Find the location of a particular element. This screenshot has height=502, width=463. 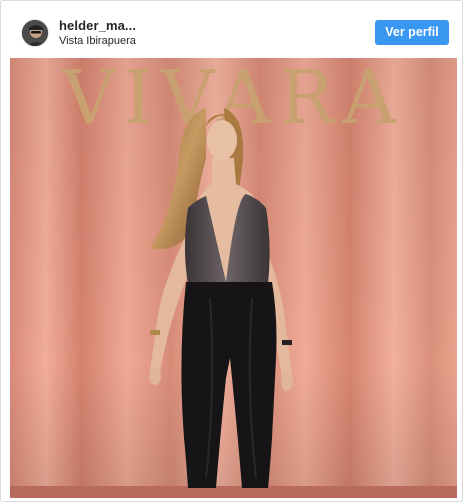

avatar-image is located at coordinates (35, 33).